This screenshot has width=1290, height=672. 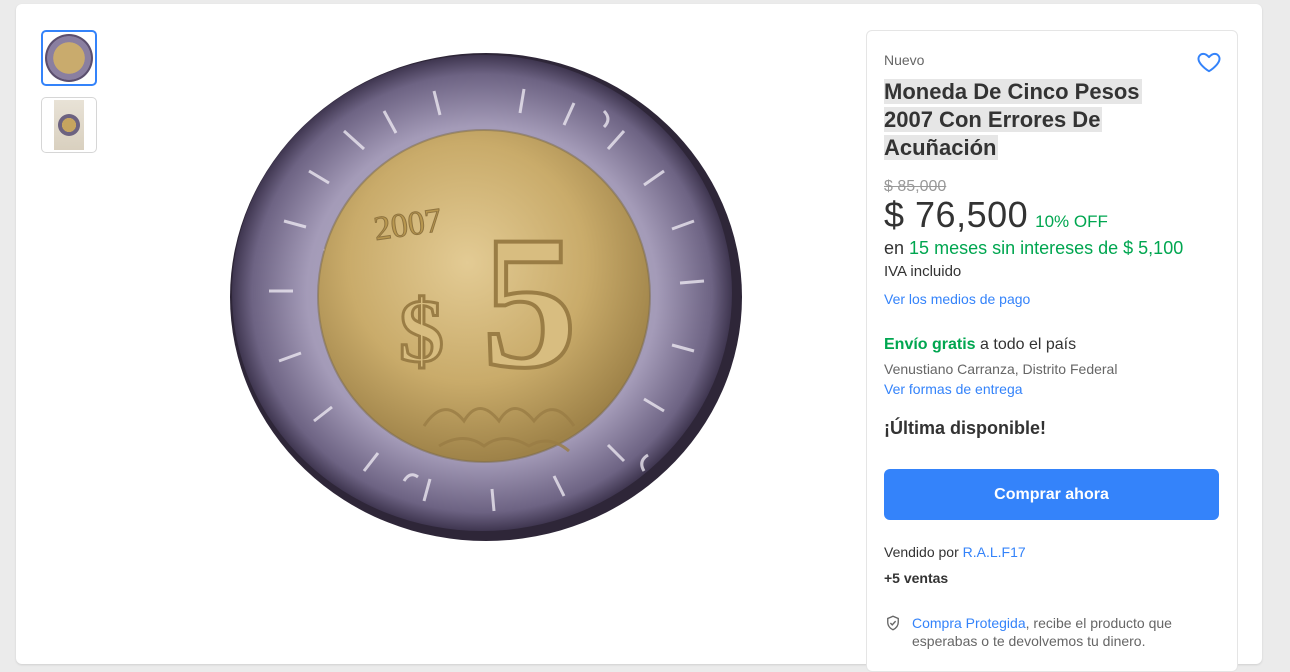 I want to click on seller-location: Venustiano Carranza, Distrito Federal, so click(x=1001, y=369).